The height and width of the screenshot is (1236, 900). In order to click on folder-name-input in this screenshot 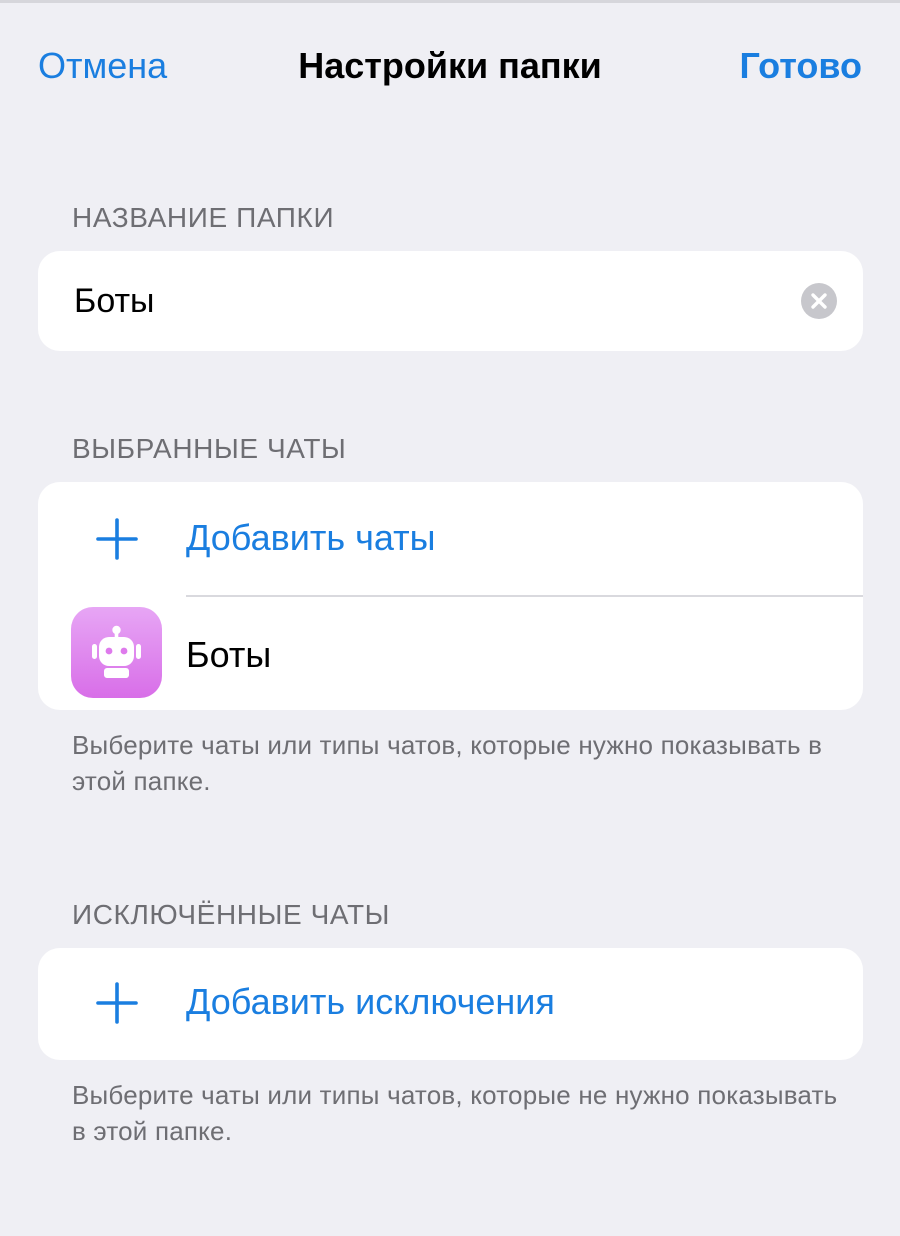, I will do `click(424, 301)`.